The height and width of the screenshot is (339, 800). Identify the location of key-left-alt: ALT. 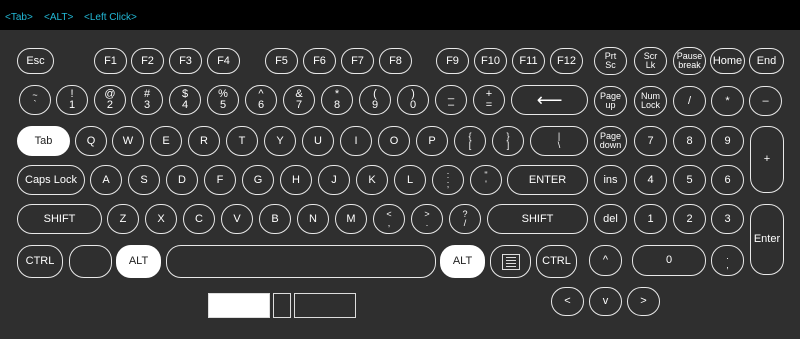
(138, 261).